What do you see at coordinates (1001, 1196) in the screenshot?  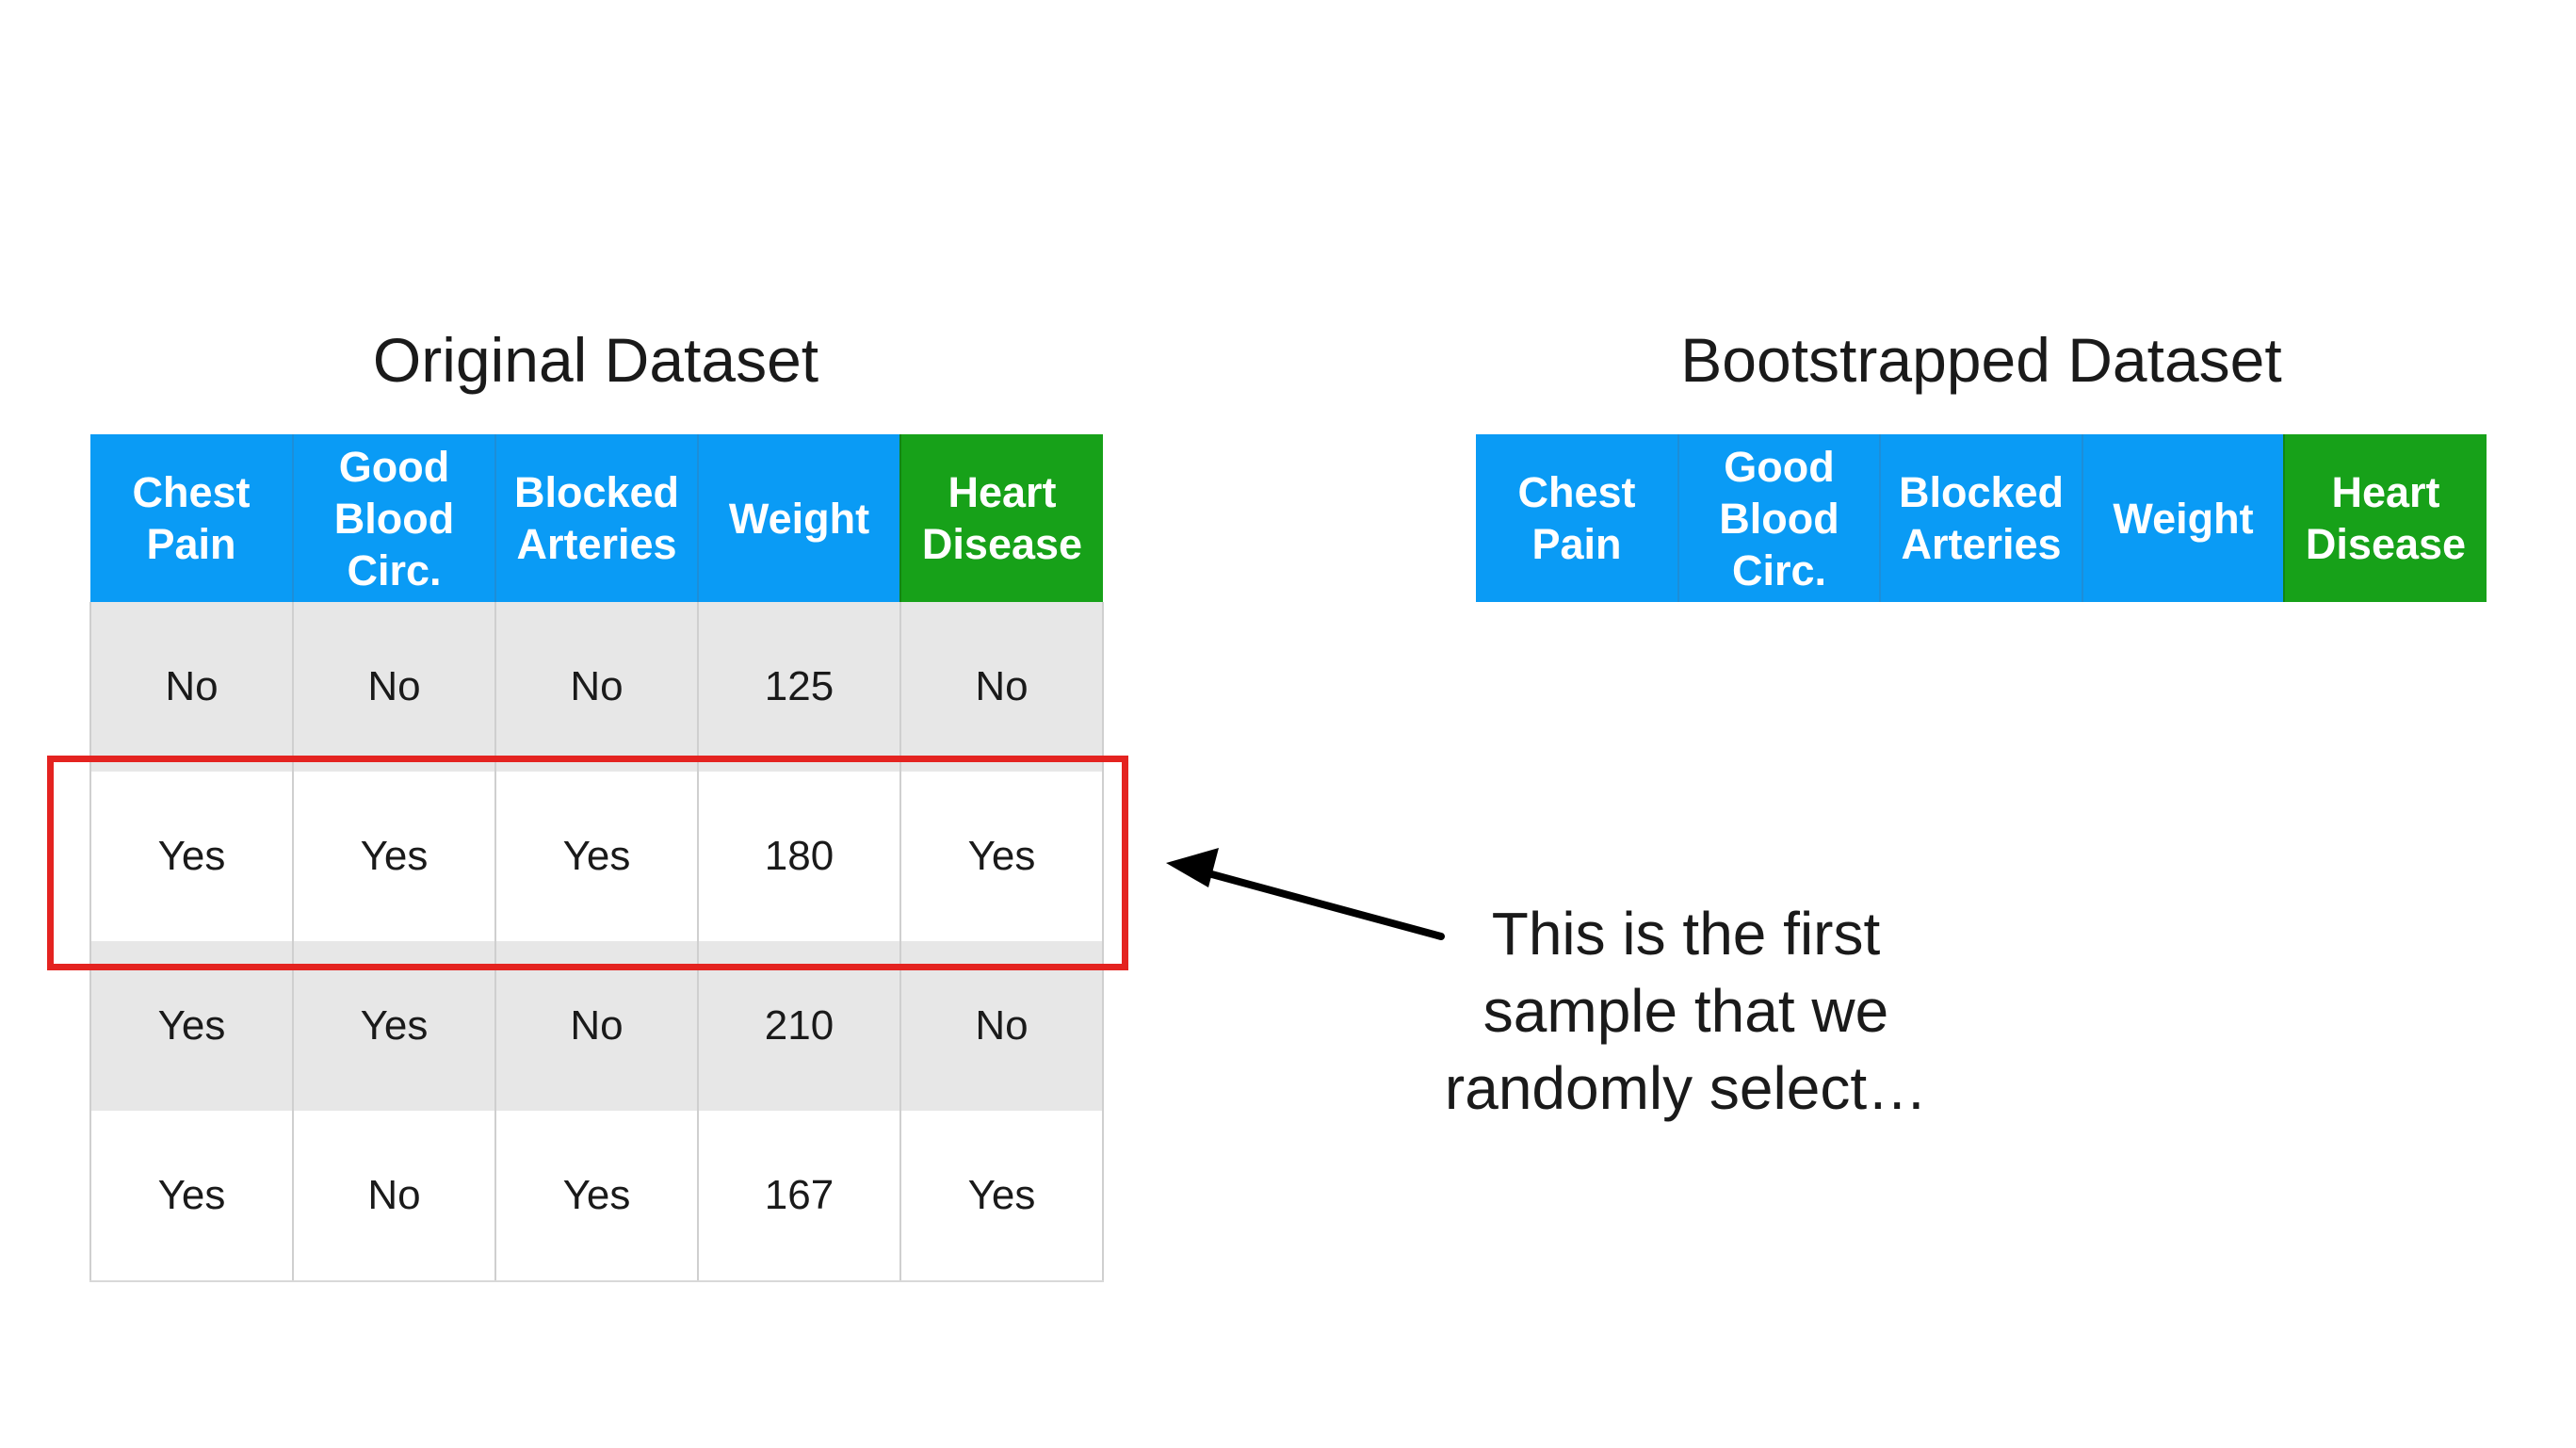 I see `cell-heart-disease: Yes` at bounding box center [1001, 1196].